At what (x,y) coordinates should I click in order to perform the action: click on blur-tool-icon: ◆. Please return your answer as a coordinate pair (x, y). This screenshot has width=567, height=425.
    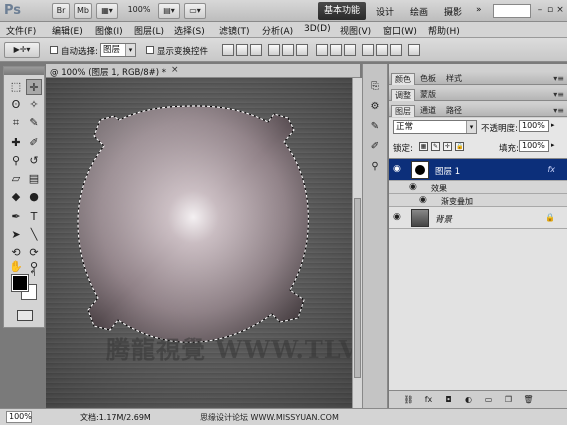
    Looking at the image, I should click on (16, 197).